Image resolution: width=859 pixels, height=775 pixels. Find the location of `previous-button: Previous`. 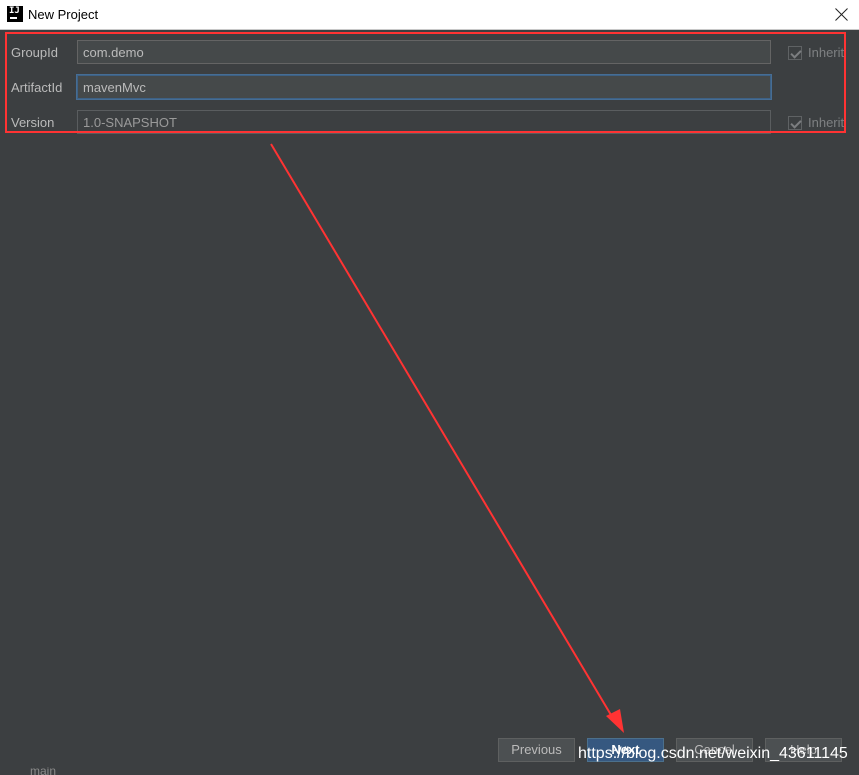

previous-button: Previous is located at coordinates (536, 750).